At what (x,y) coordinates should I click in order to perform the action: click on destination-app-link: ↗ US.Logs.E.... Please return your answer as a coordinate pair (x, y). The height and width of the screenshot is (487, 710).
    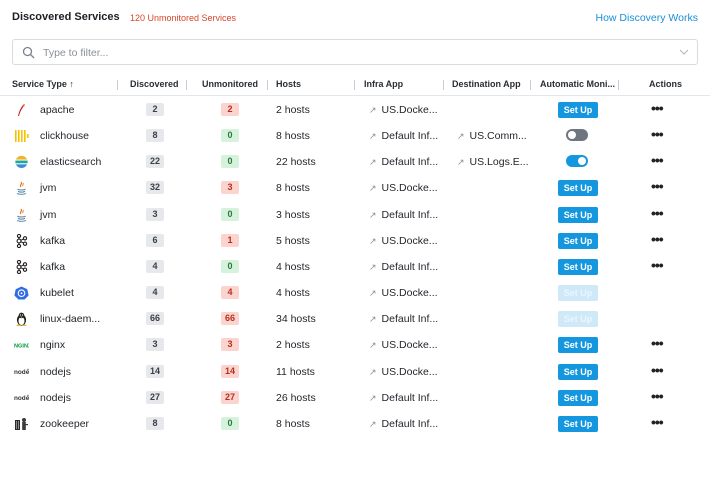
    Looking at the image, I should click on (493, 162).